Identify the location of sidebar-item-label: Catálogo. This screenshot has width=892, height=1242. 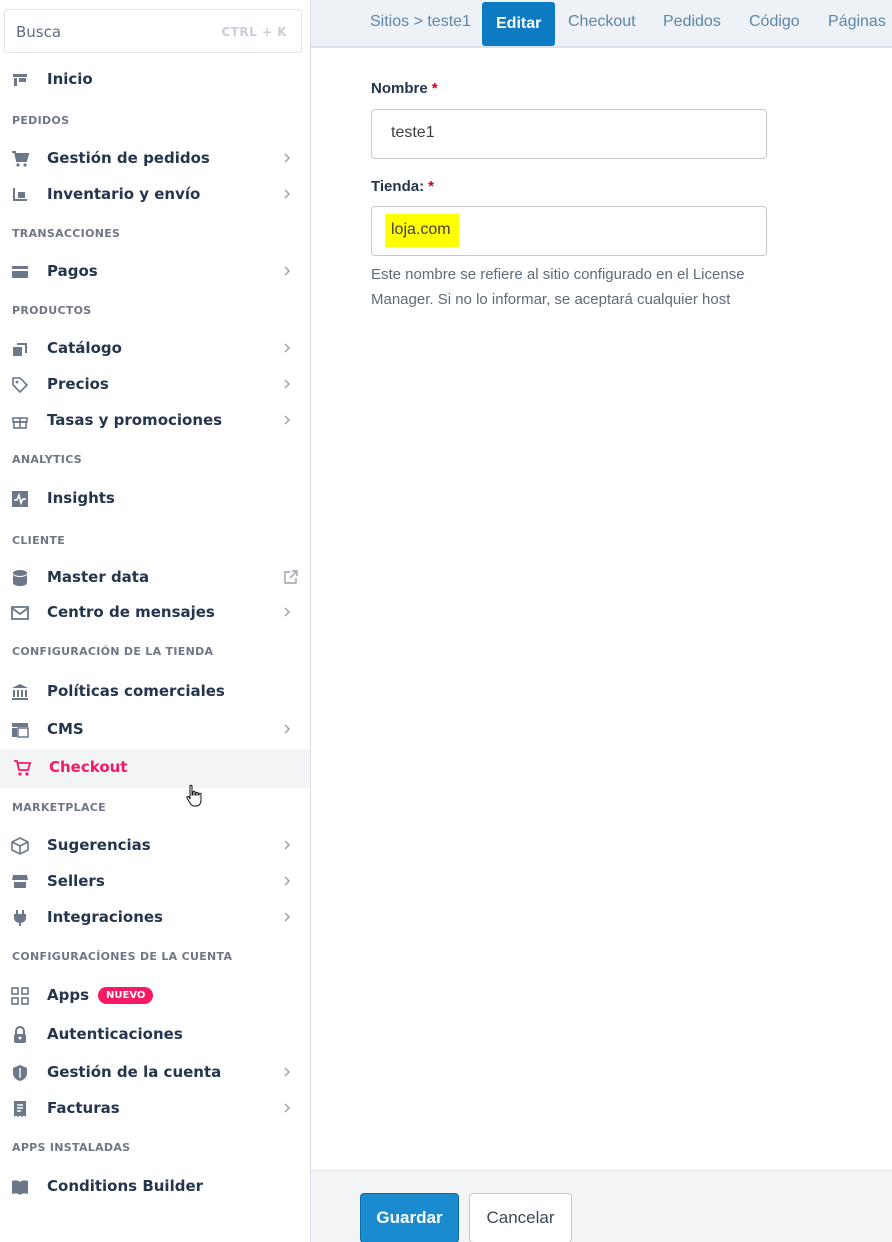
(84, 348).